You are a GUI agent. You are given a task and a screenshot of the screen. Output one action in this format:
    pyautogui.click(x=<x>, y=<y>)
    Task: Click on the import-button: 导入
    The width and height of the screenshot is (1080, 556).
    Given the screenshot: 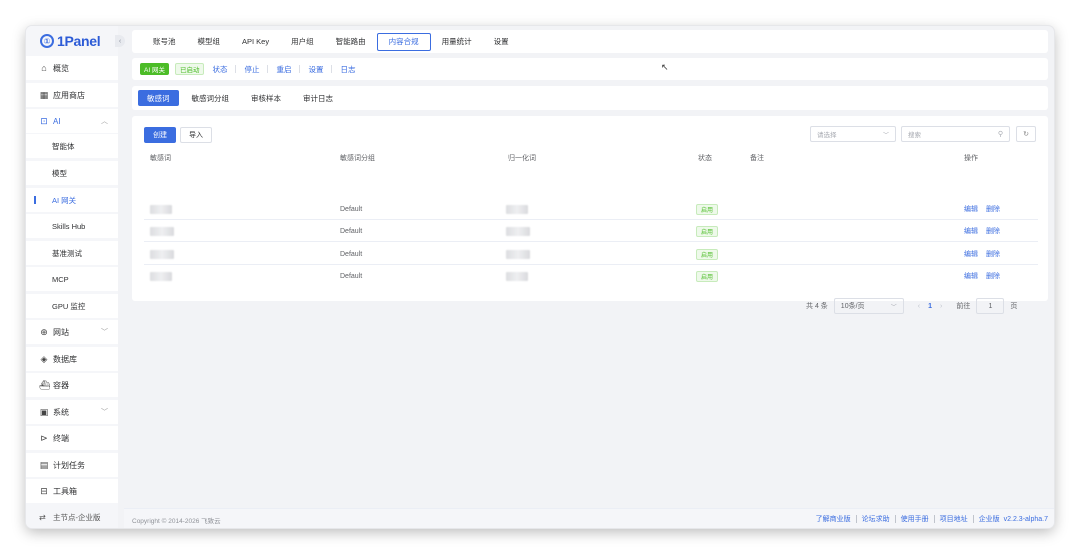 What is the action you would take?
    pyautogui.click(x=196, y=135)
    